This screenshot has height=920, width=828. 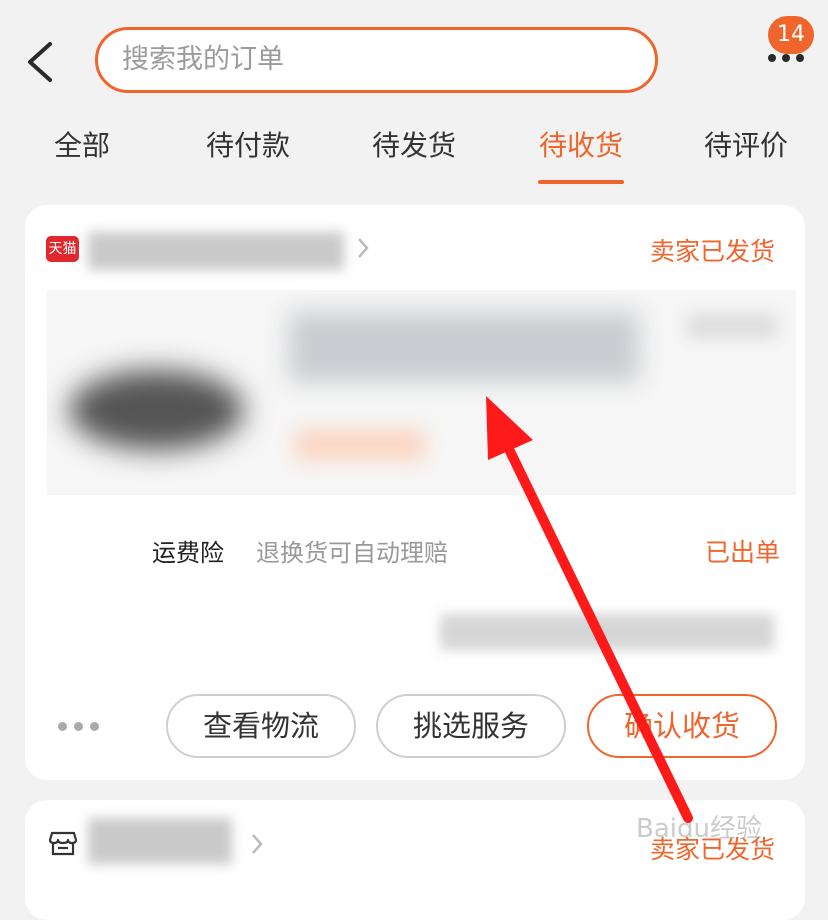 I want to click on insurance-label: 运费险, so click(x=188, y=553).